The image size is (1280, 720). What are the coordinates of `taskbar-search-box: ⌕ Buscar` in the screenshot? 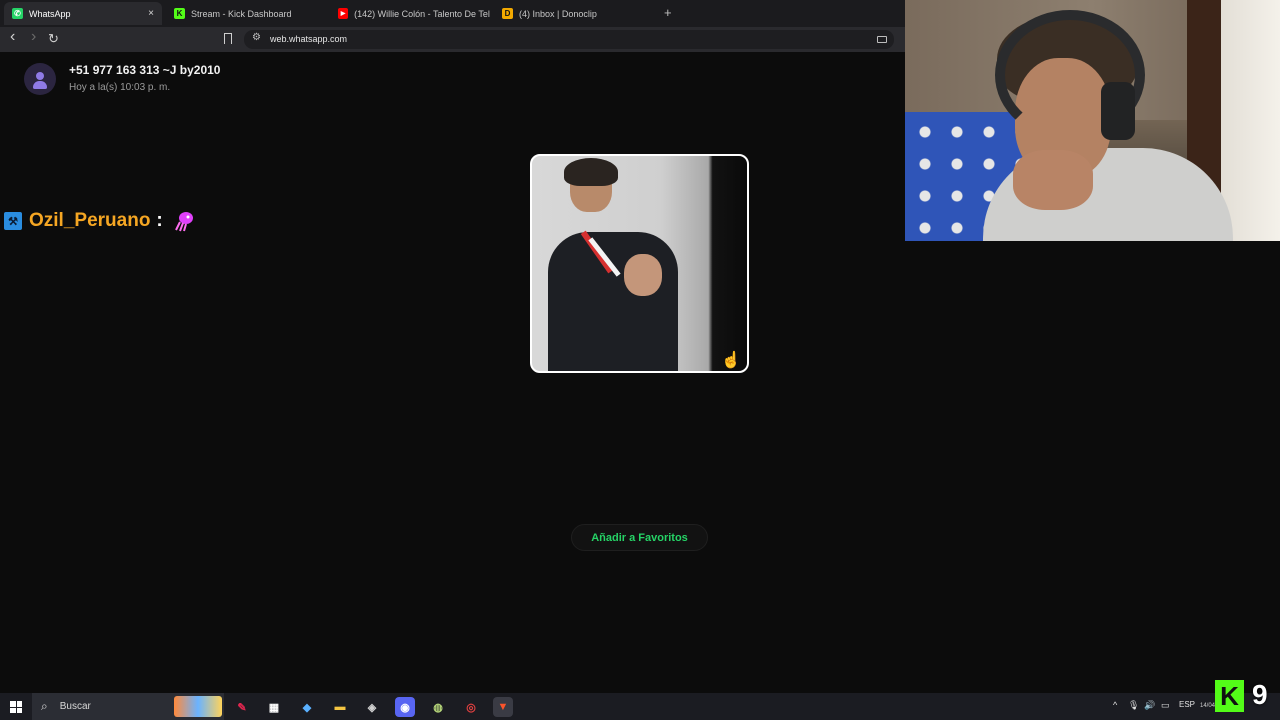 It's located at (128, 706).